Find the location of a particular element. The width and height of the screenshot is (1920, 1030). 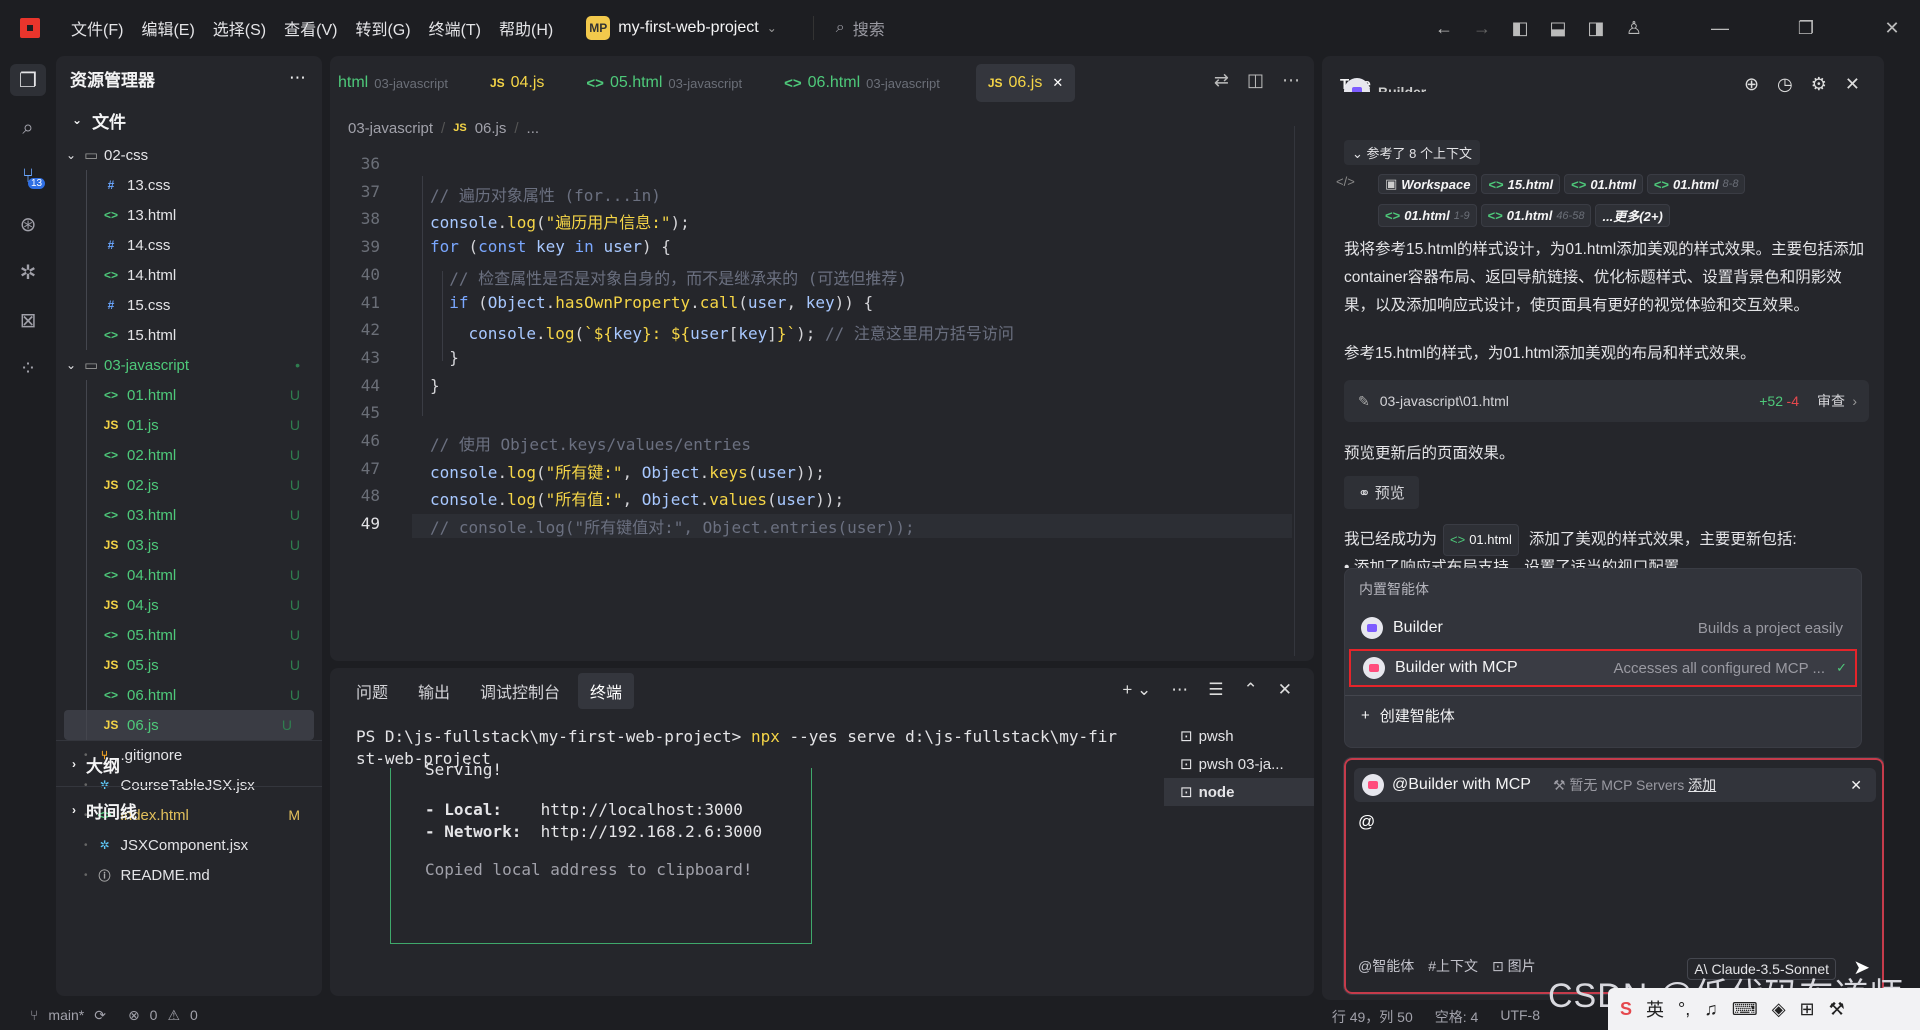

editor-tab: <> 05.html 03-javascript is located at coordinates (664, 83).